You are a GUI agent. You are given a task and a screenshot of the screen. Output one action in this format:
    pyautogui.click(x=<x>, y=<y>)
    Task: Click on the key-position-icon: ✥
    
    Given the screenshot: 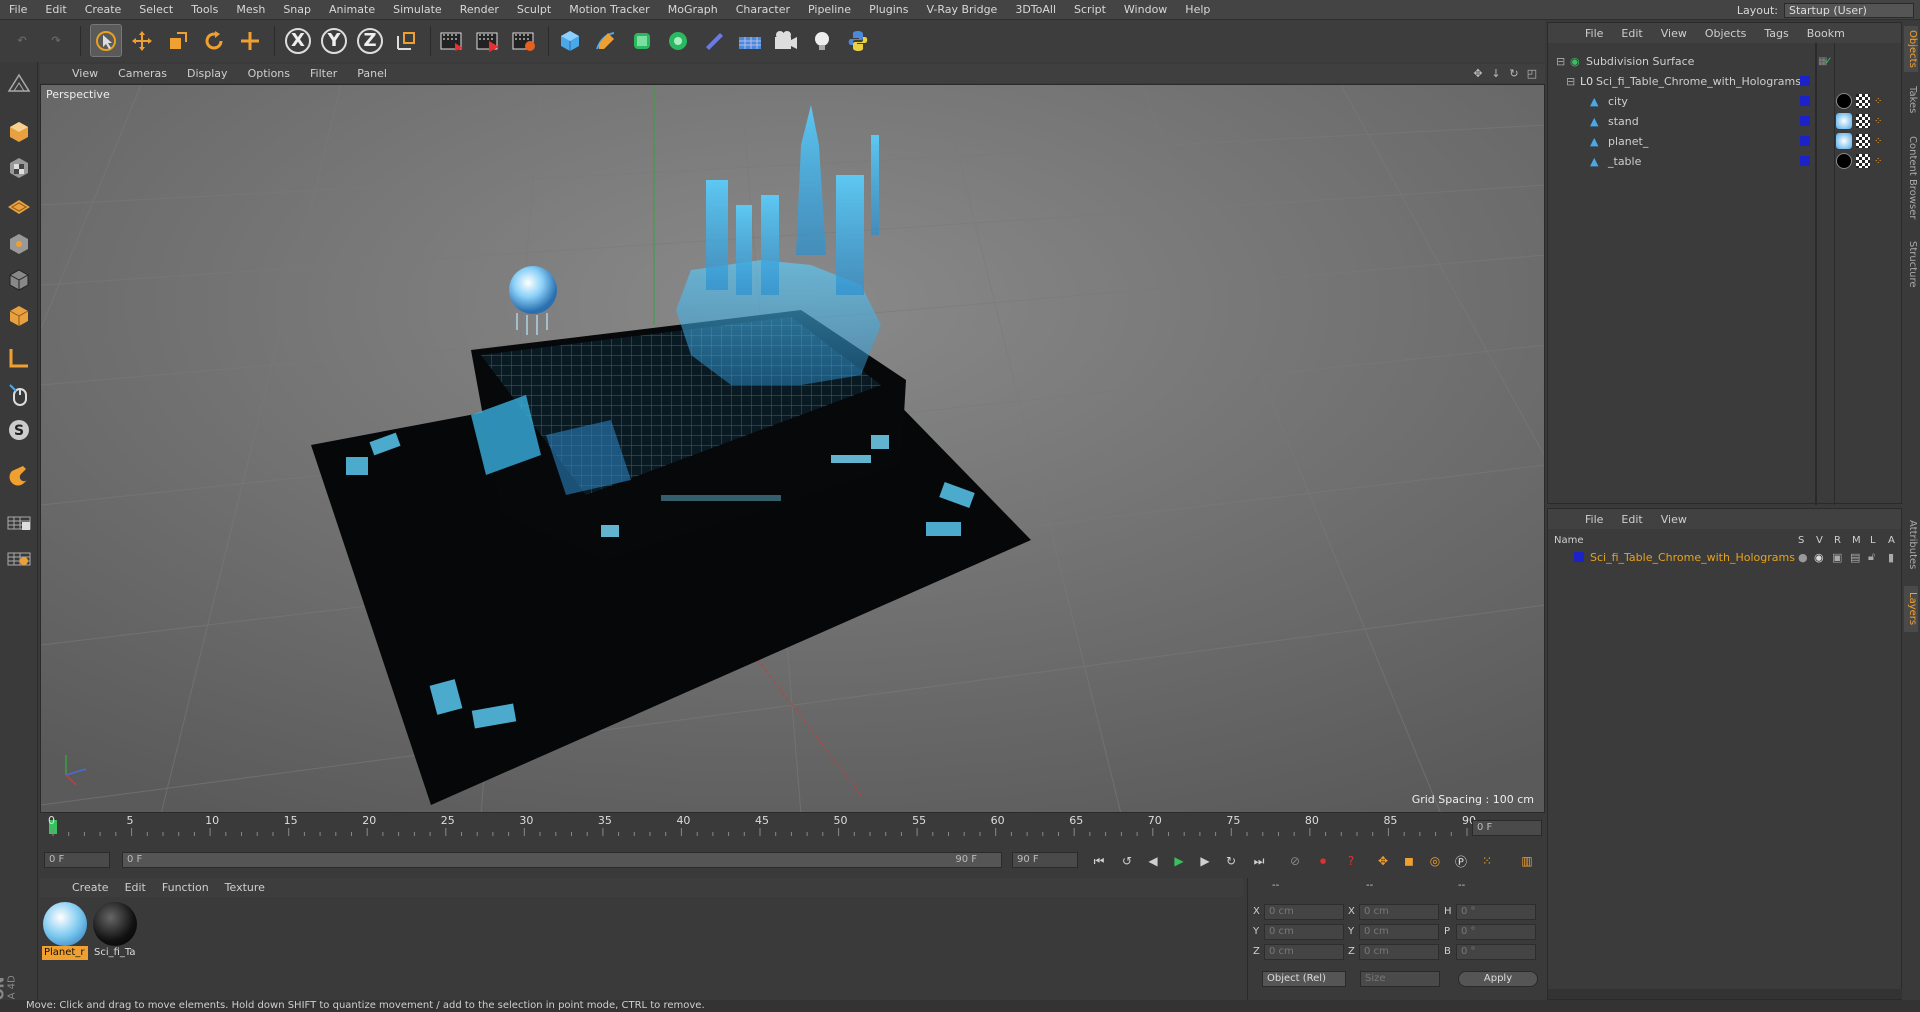 What is the action you would take?
    pyautogui.click(x=1383, y=861)
    